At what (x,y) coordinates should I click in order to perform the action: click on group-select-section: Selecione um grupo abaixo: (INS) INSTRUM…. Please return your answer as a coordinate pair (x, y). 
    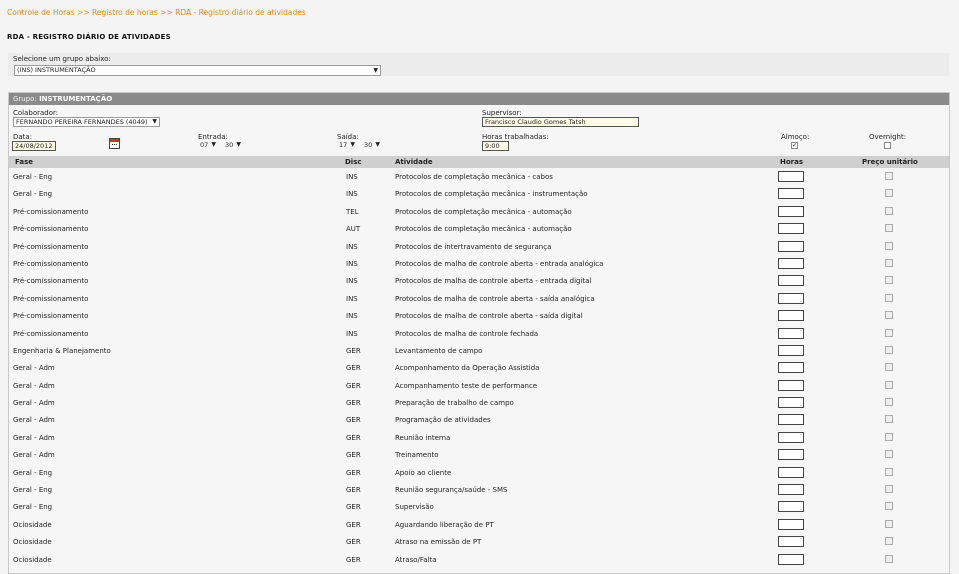
    Looking at the image, I should click on (478, 64).